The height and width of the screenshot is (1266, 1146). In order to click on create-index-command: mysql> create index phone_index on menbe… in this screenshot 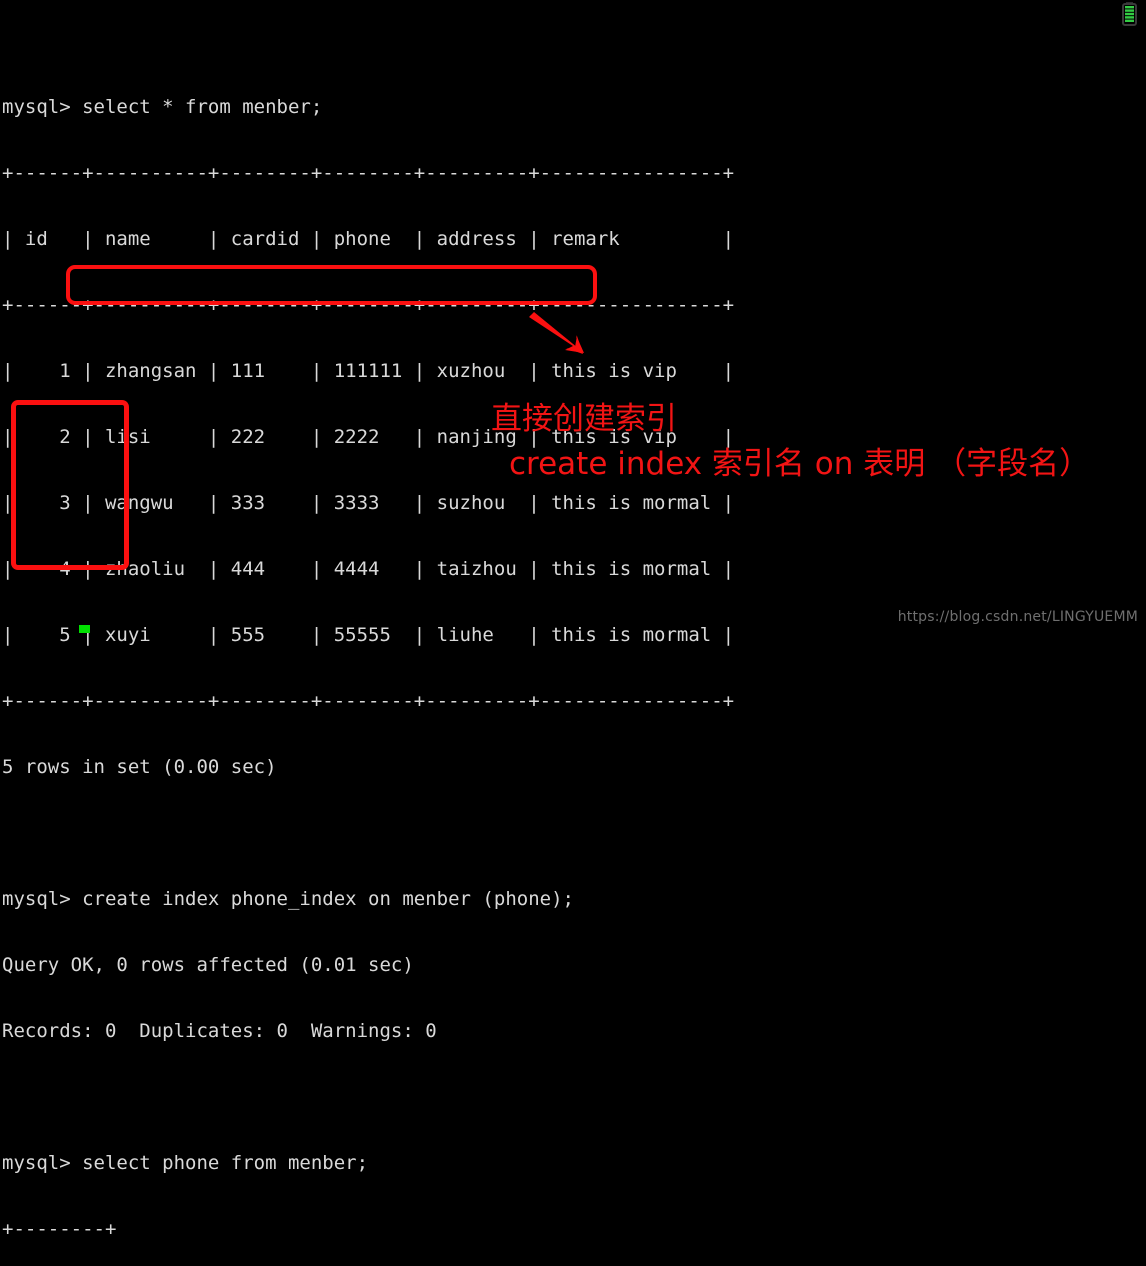, I will do `click(288, 899)`.